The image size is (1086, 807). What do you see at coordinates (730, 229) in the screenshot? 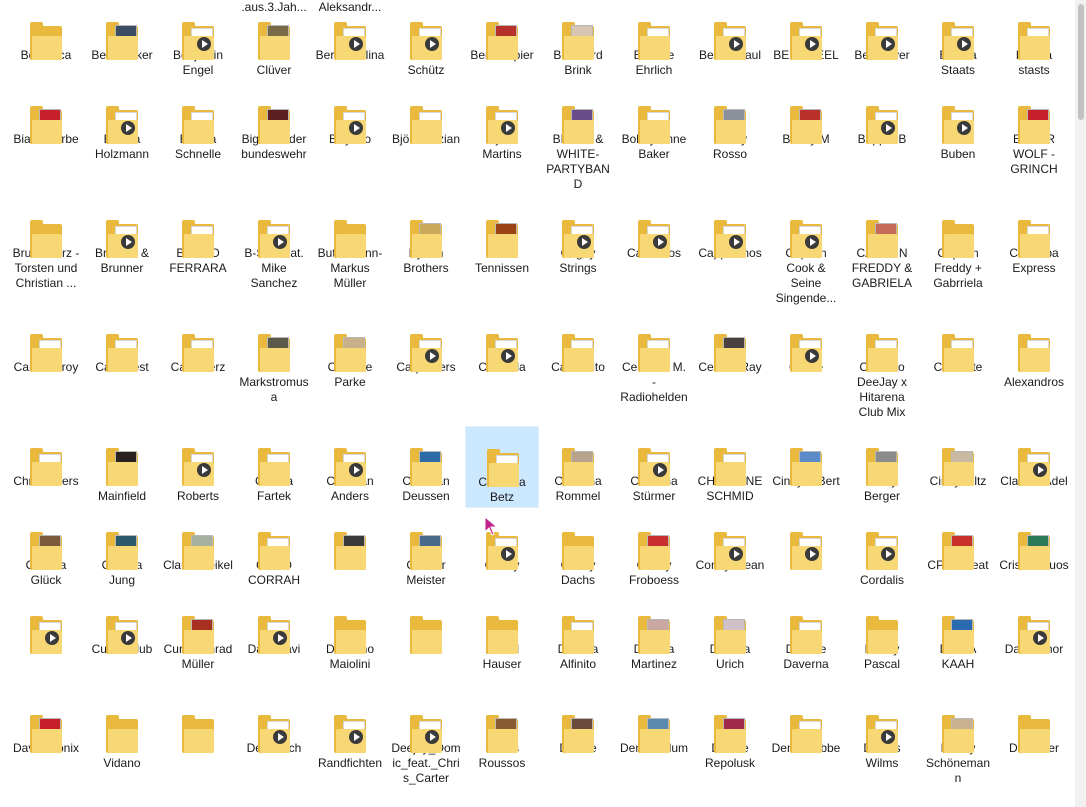
I see `folder-item: Cappucinos` at bounding box center [730, 229].